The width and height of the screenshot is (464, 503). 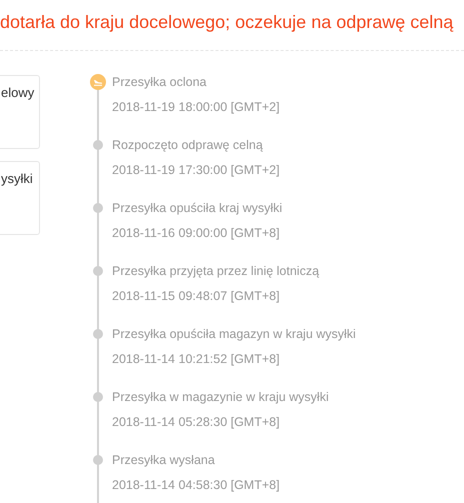 I want to click on status-headline: dotarła do kraju docelowego; oczekuje na odprawę celną, so click(x=227, y=22).